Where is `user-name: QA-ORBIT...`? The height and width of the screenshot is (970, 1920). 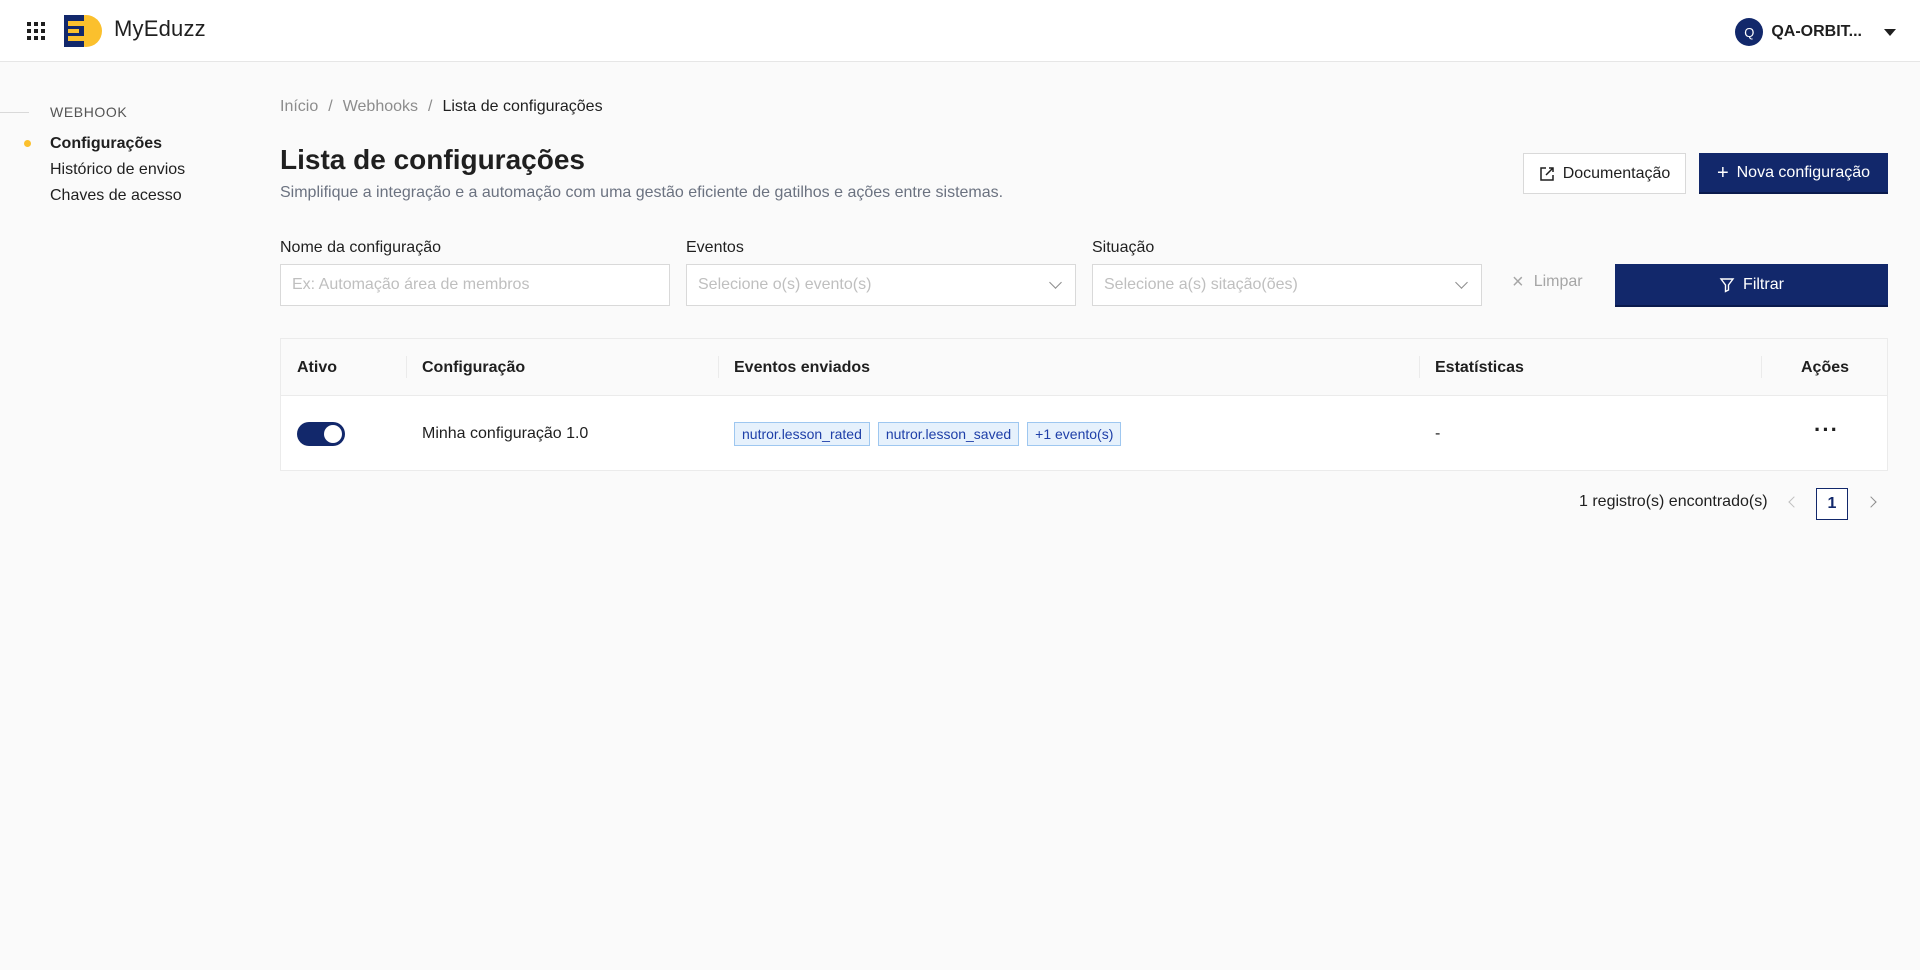
user-name: QA-ORBIT... is located at coordinates (1816, 31).